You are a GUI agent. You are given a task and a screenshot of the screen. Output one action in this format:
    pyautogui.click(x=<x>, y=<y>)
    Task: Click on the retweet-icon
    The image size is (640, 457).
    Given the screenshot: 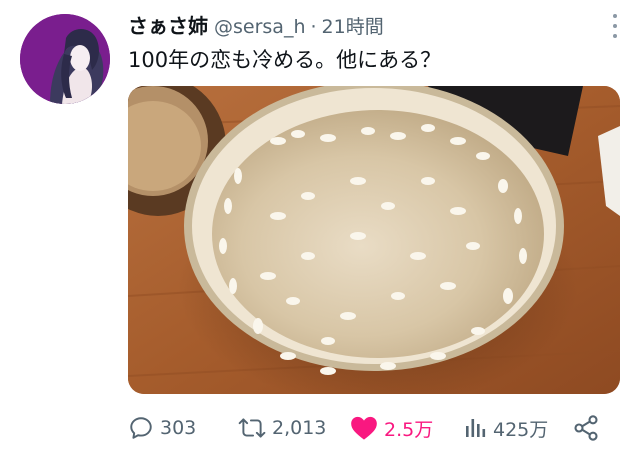 What is the action you would take?
    pyautogui.click(x=252, y=428)
    